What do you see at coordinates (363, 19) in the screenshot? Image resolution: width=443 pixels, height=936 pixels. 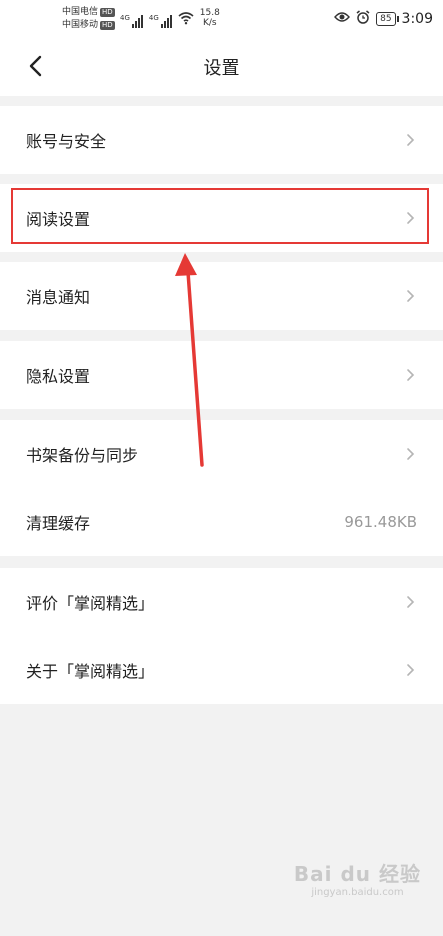 I see `alarm-icon` at bounding box center [363, 19].